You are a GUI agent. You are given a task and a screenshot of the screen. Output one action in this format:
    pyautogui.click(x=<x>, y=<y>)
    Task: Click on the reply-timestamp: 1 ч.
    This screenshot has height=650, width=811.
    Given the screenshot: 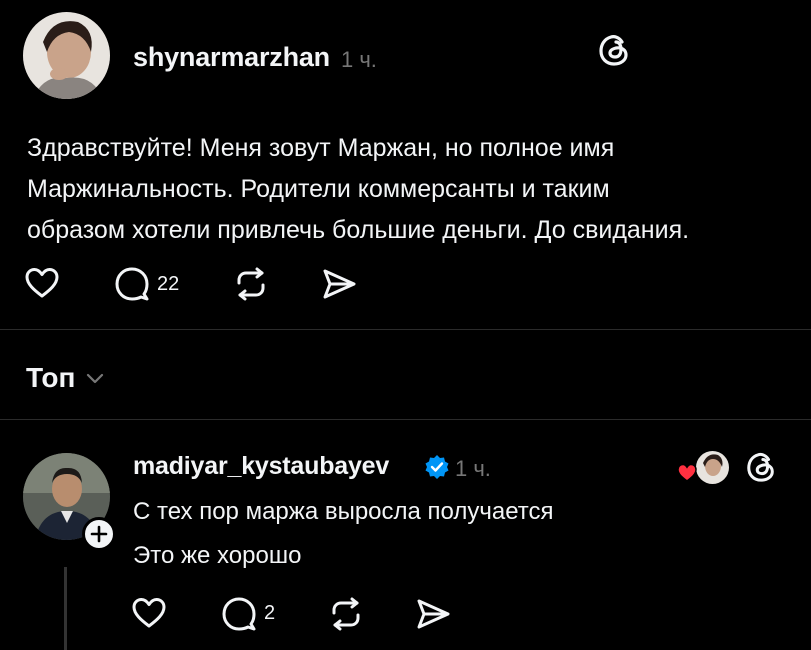 What is the action you would take?
    pyautogui.click(x=473, y=468)
    